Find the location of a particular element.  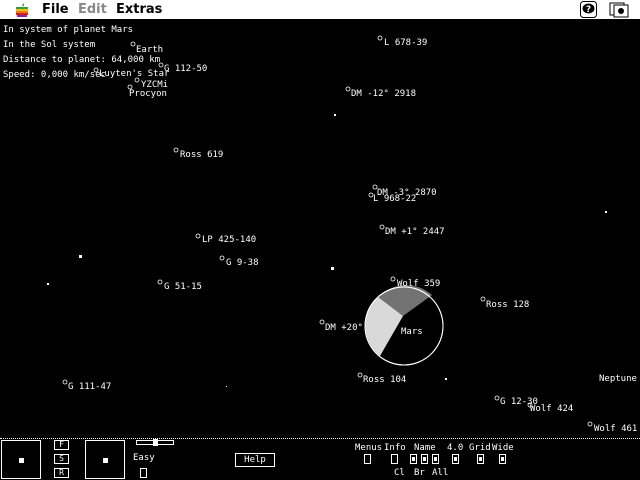

easy-label: Easy is located at coordinates (144, 458).